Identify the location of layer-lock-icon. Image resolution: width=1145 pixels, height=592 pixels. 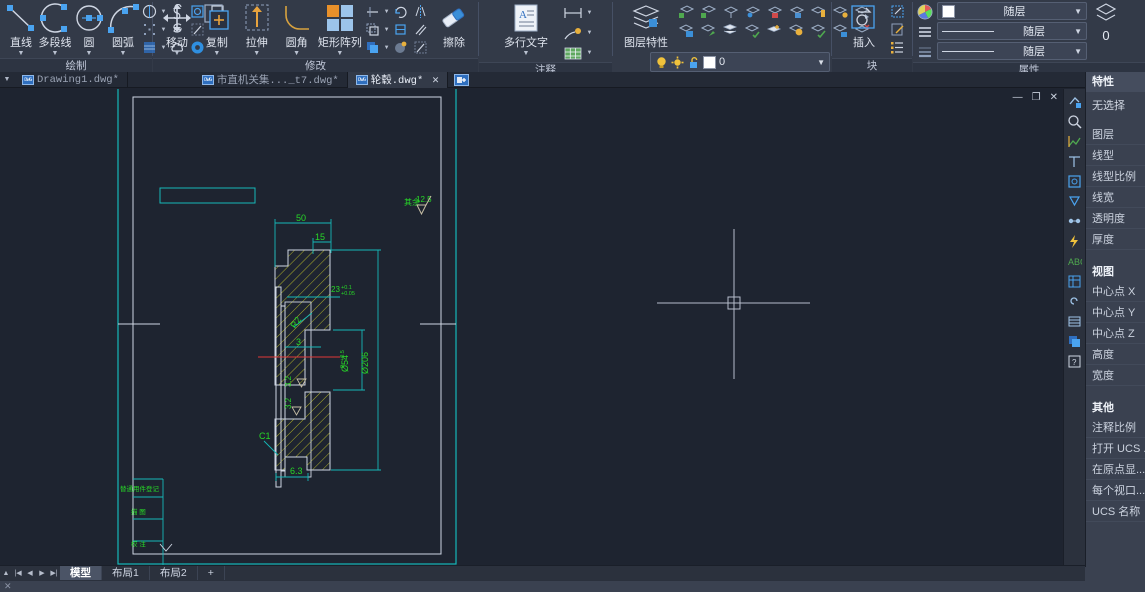
(774, 11).